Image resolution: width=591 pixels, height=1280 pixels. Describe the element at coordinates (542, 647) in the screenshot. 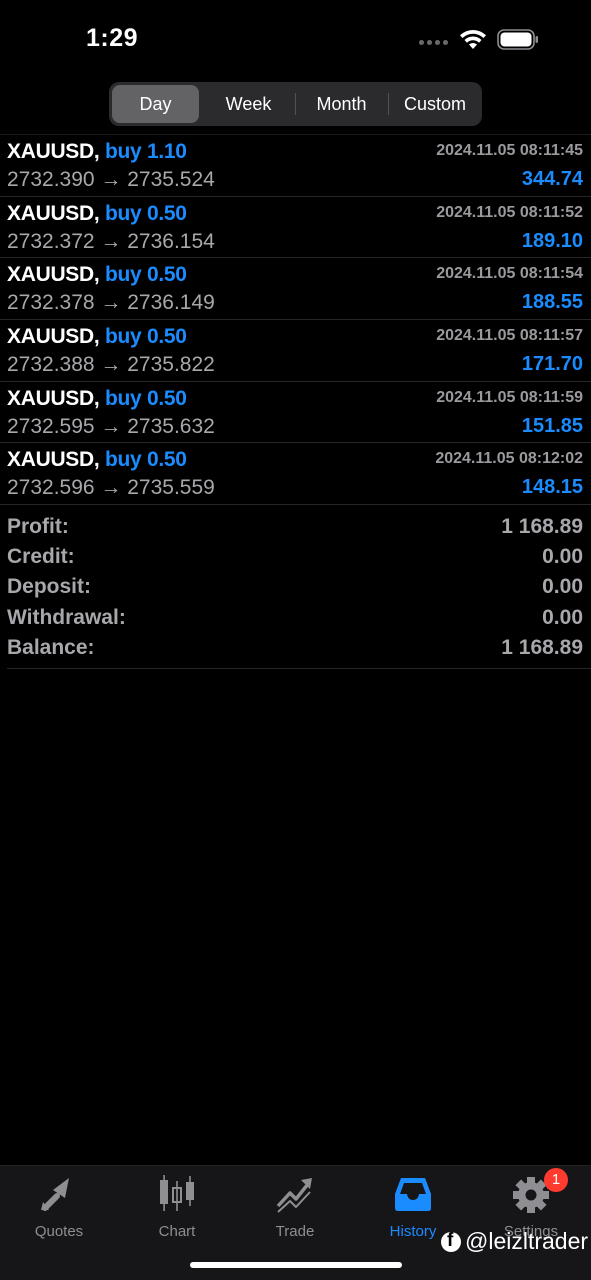

I see `balance-value: 1 168.89` at that location.